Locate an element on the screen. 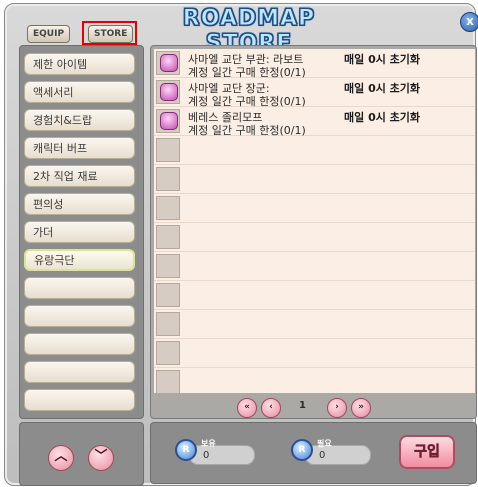  required-currency-box is located at coordinates (338, 455).